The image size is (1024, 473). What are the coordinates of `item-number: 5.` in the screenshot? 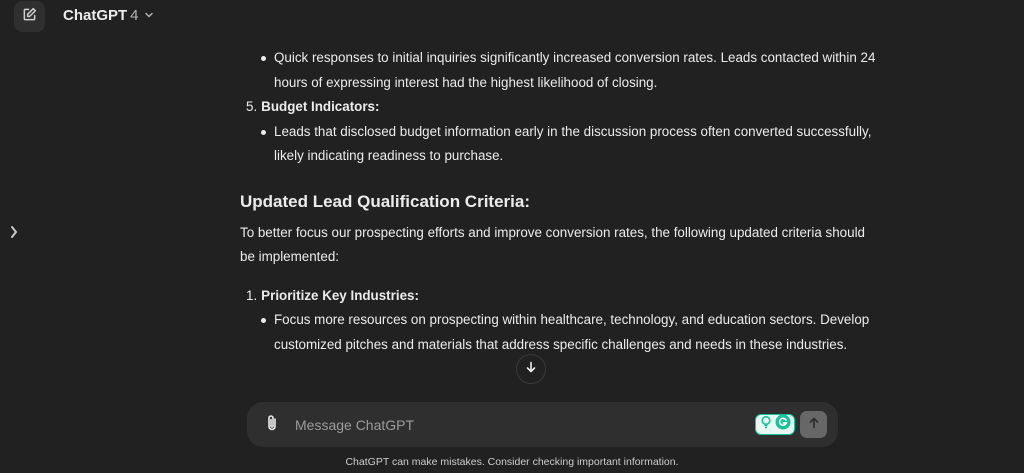 It's located at (252, 106).